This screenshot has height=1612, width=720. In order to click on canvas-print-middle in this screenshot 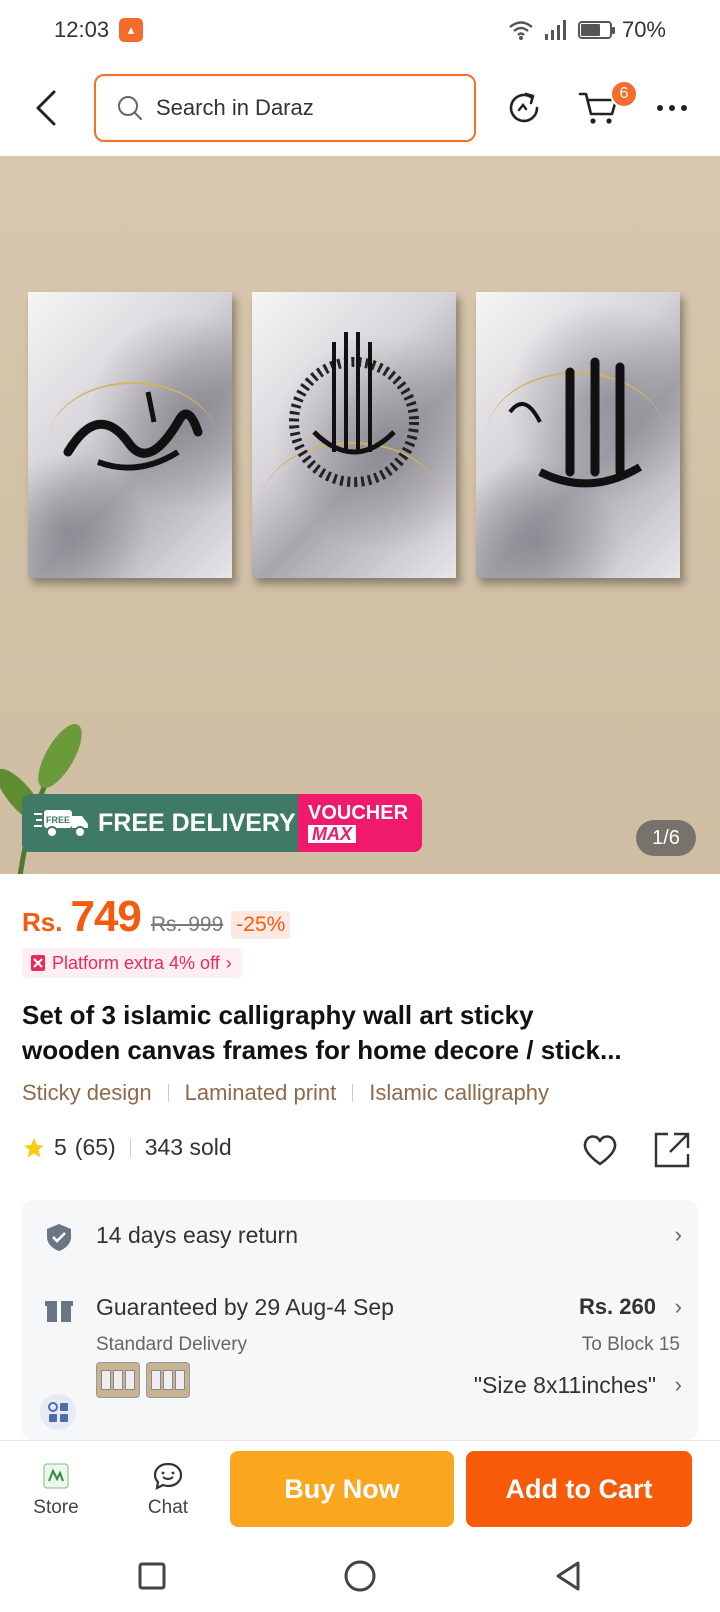, I will do `click(354, 435)`.